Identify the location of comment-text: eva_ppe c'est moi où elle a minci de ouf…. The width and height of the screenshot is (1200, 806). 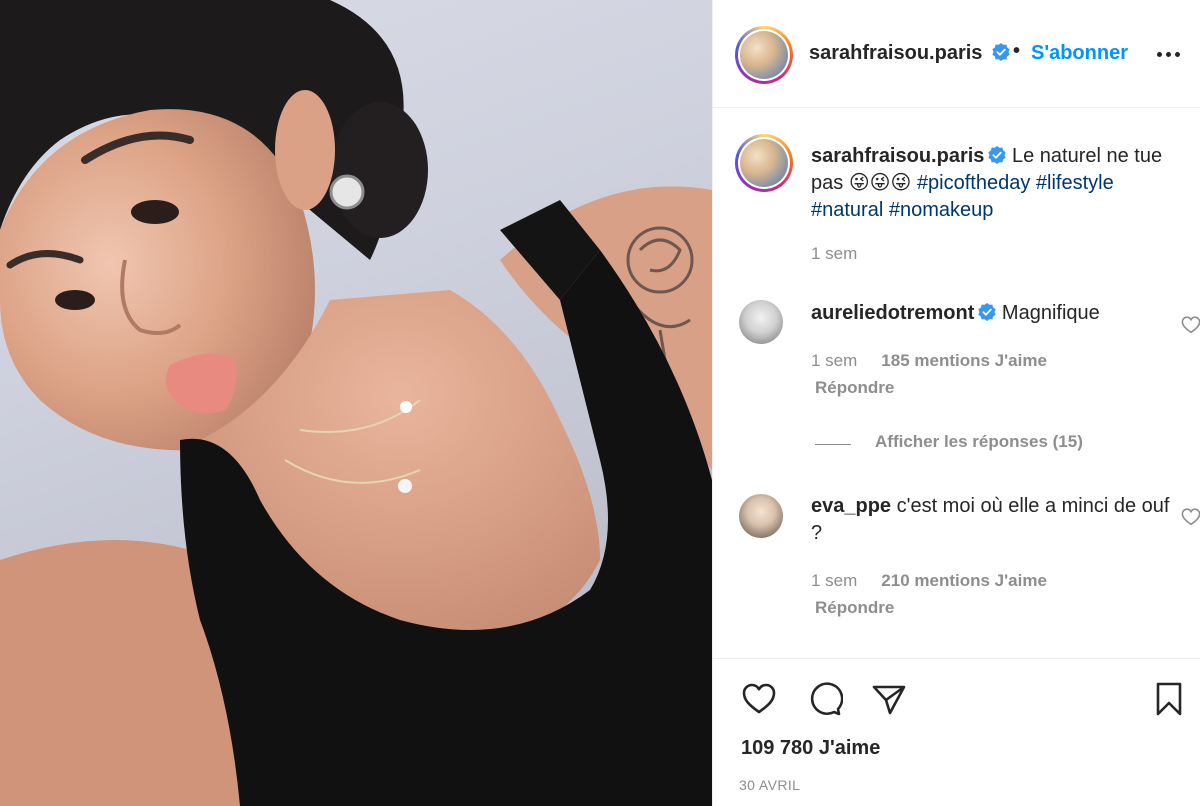
(991, 520).